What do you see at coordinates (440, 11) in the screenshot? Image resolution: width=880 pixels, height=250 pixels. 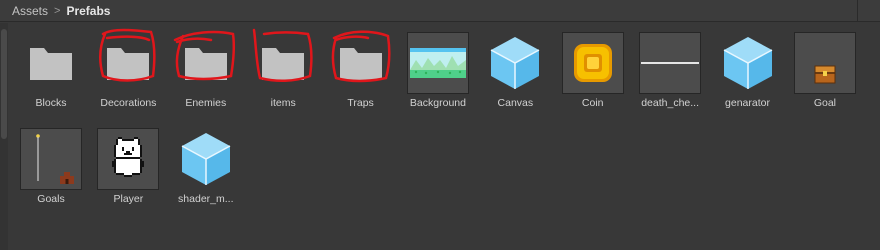 I see `breadcrumb: Assets > Prefabs` at bounding box center [440, 11].